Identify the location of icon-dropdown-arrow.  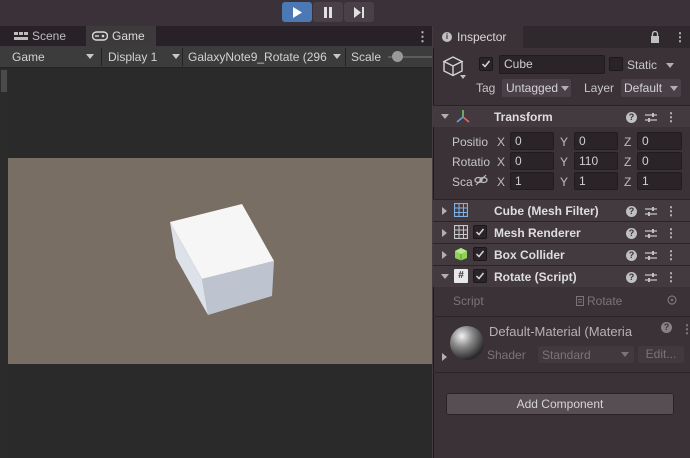
(463, 77).